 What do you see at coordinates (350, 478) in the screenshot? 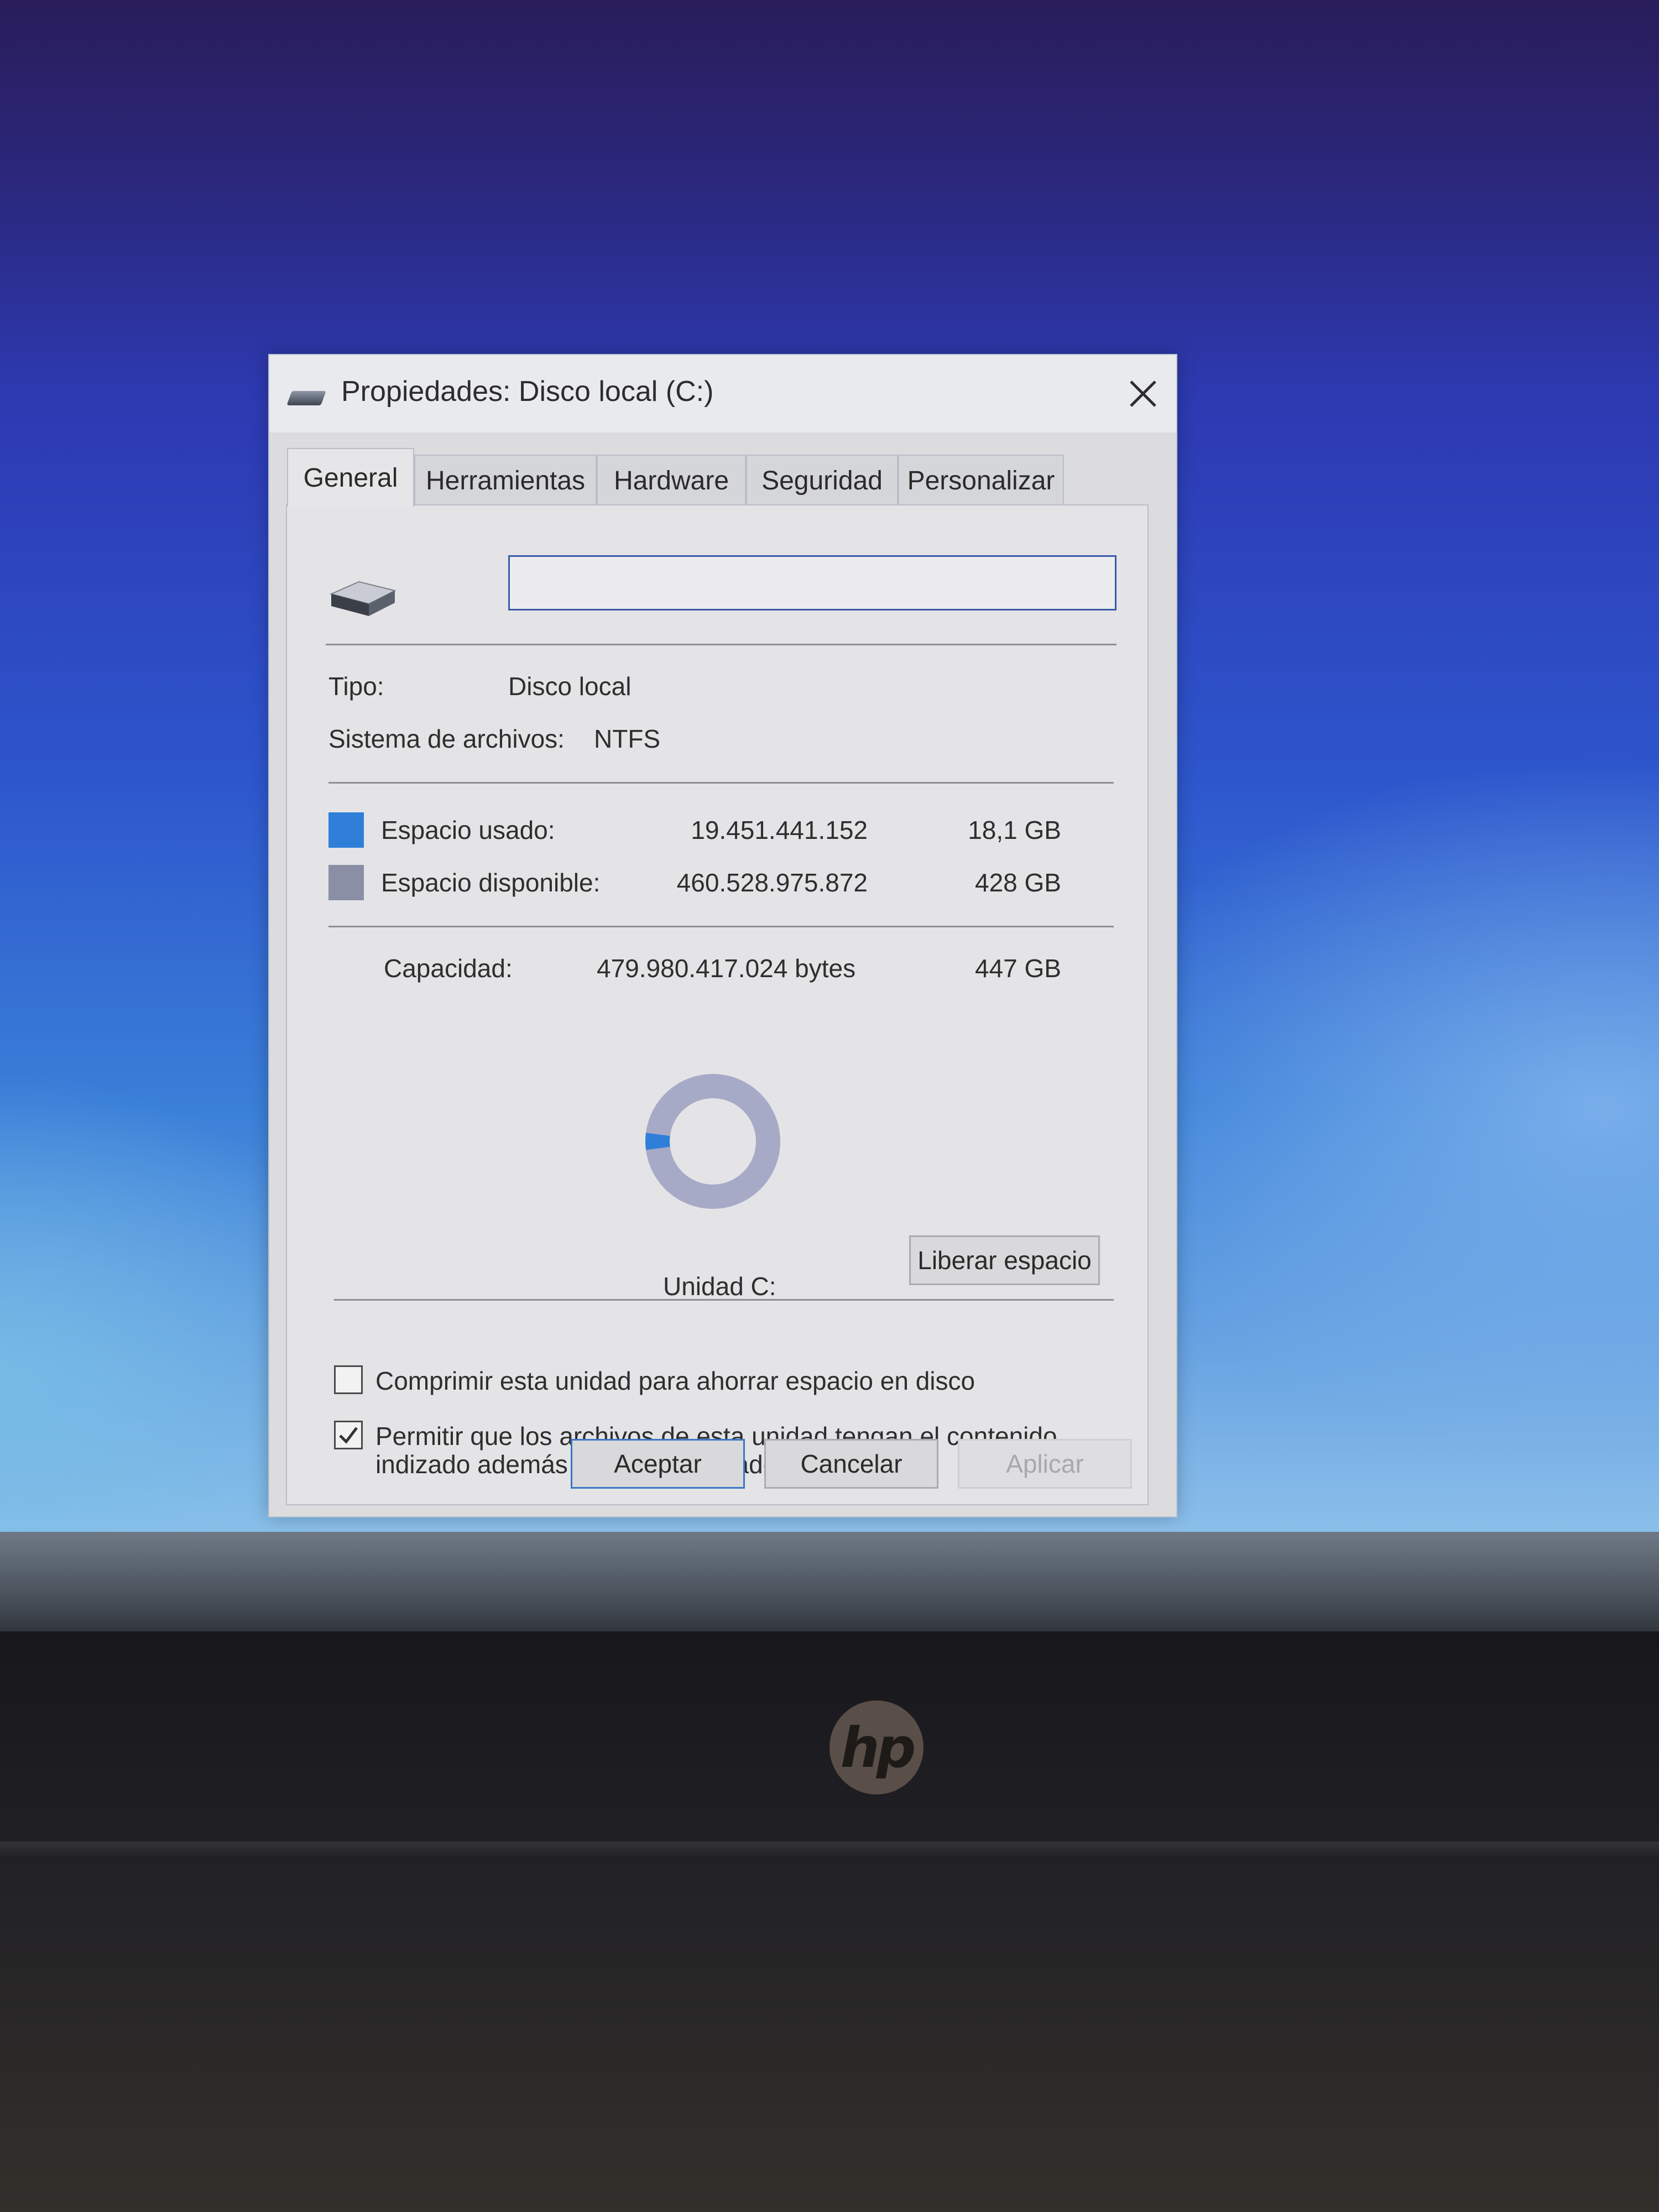
I see `tab-general: General` at bounding box center [350, 478].